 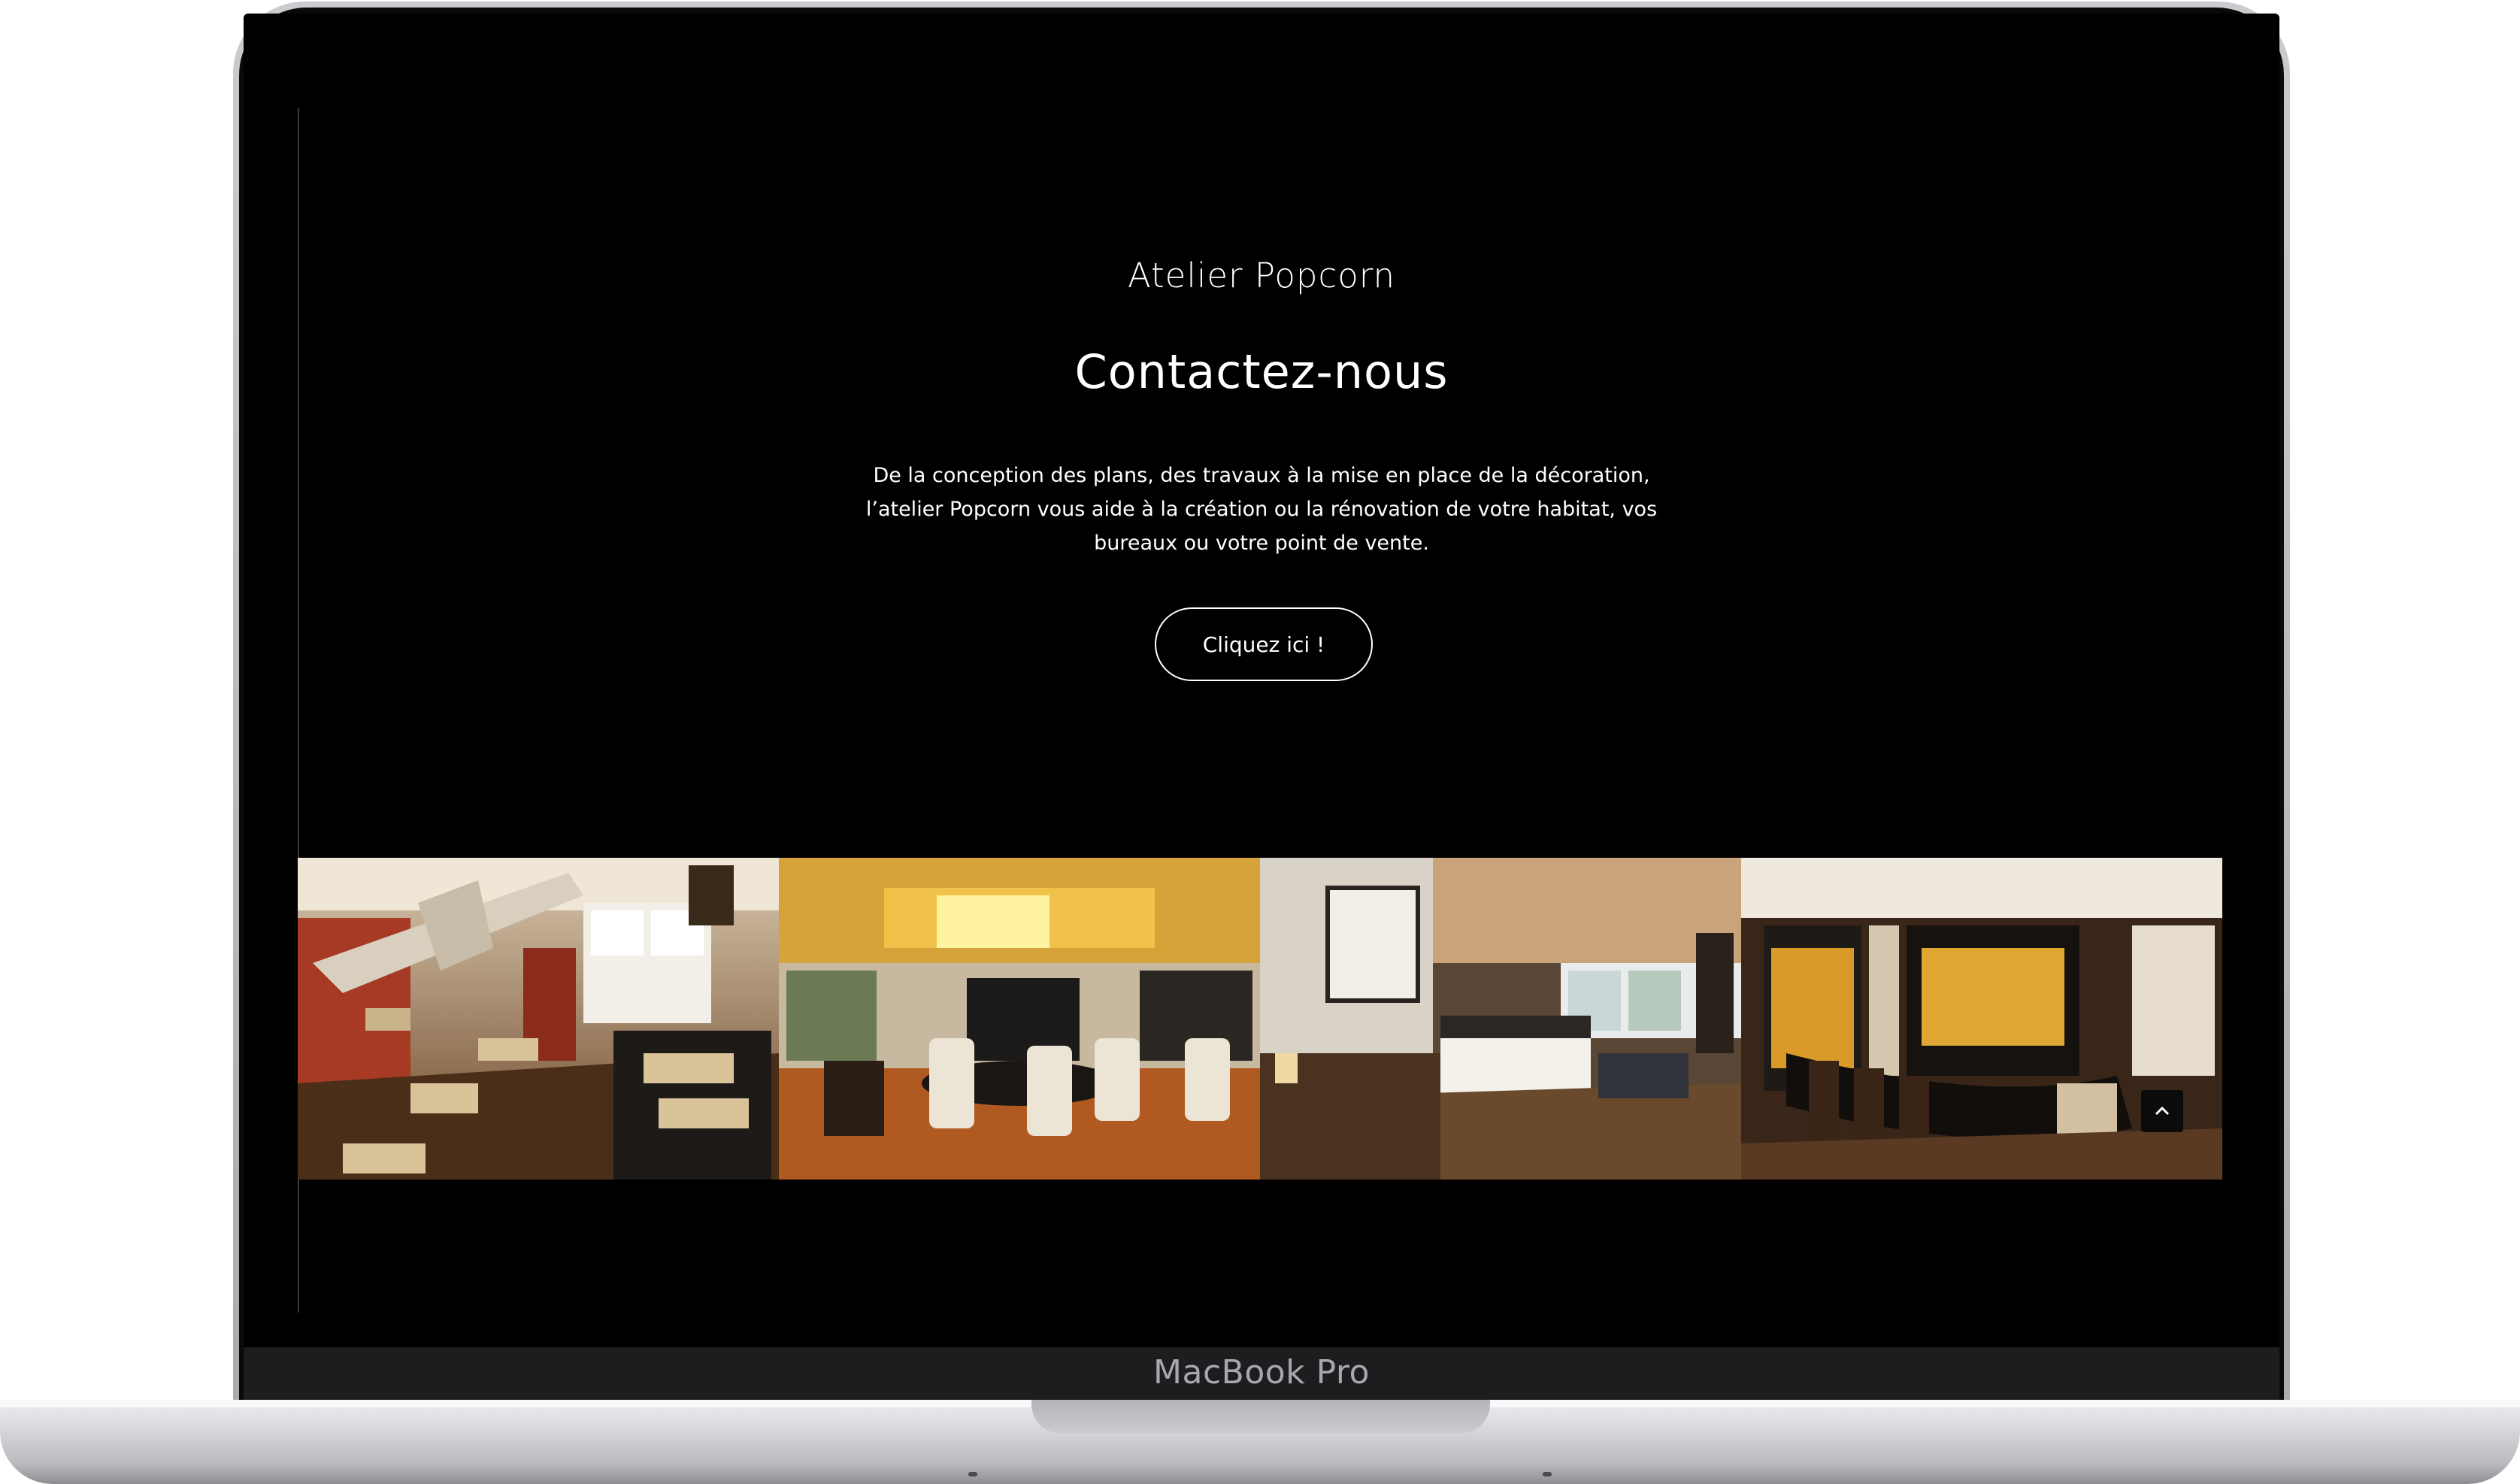 What do you see at coordinates (538, 1019) in the screenshot?
I see `gallery-photo-restaurant` at bounding box center [538, 1019].